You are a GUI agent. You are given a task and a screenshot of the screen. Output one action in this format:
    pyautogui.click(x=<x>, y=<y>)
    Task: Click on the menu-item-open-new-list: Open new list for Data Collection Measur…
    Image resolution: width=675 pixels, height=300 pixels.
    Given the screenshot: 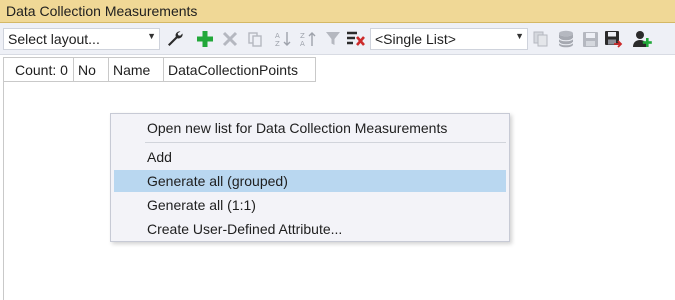 What is the action you would take?
    pyautogui.click(x=310, y=128)
    